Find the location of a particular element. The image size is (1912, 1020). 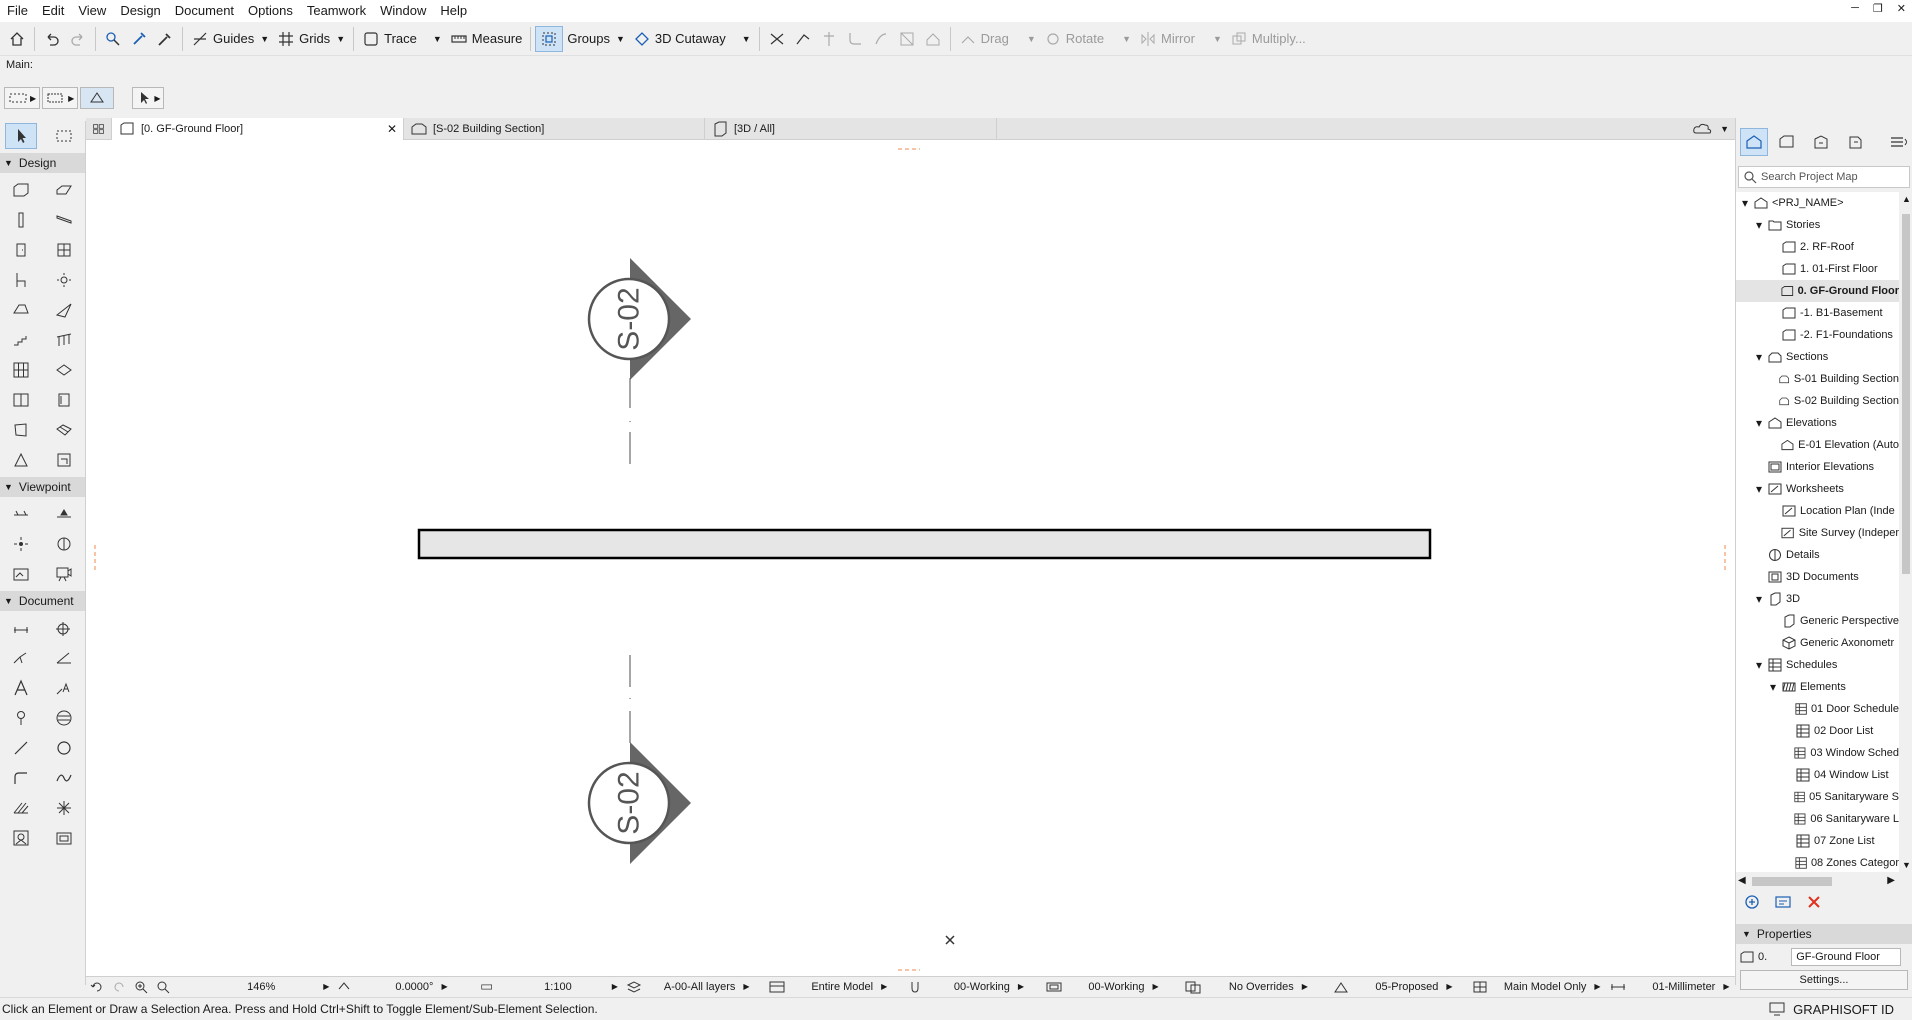

zone-tool is located at coordinates (21, 430).